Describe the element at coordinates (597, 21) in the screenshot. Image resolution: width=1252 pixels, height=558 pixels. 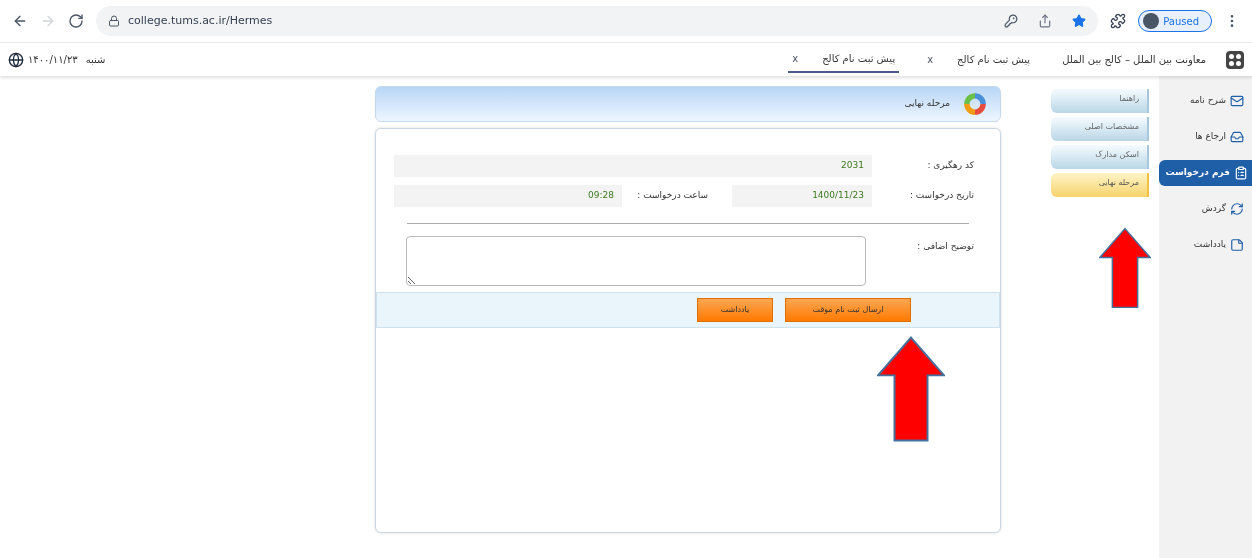
I see `address-bar: college.tums.ac.ir/Hermes` at that location.